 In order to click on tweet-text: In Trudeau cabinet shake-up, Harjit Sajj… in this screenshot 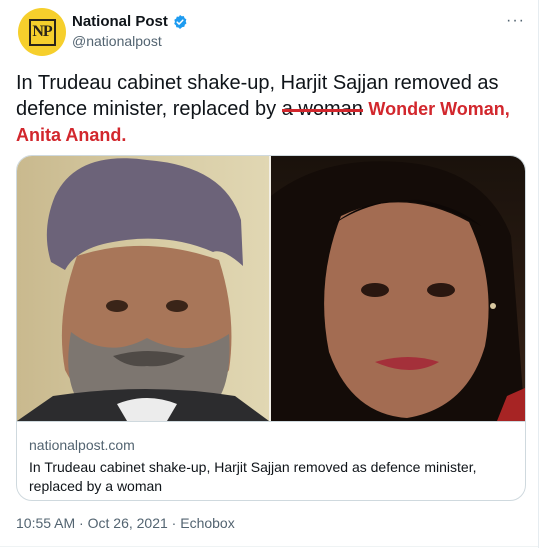, I will do `click(275, 109)`.